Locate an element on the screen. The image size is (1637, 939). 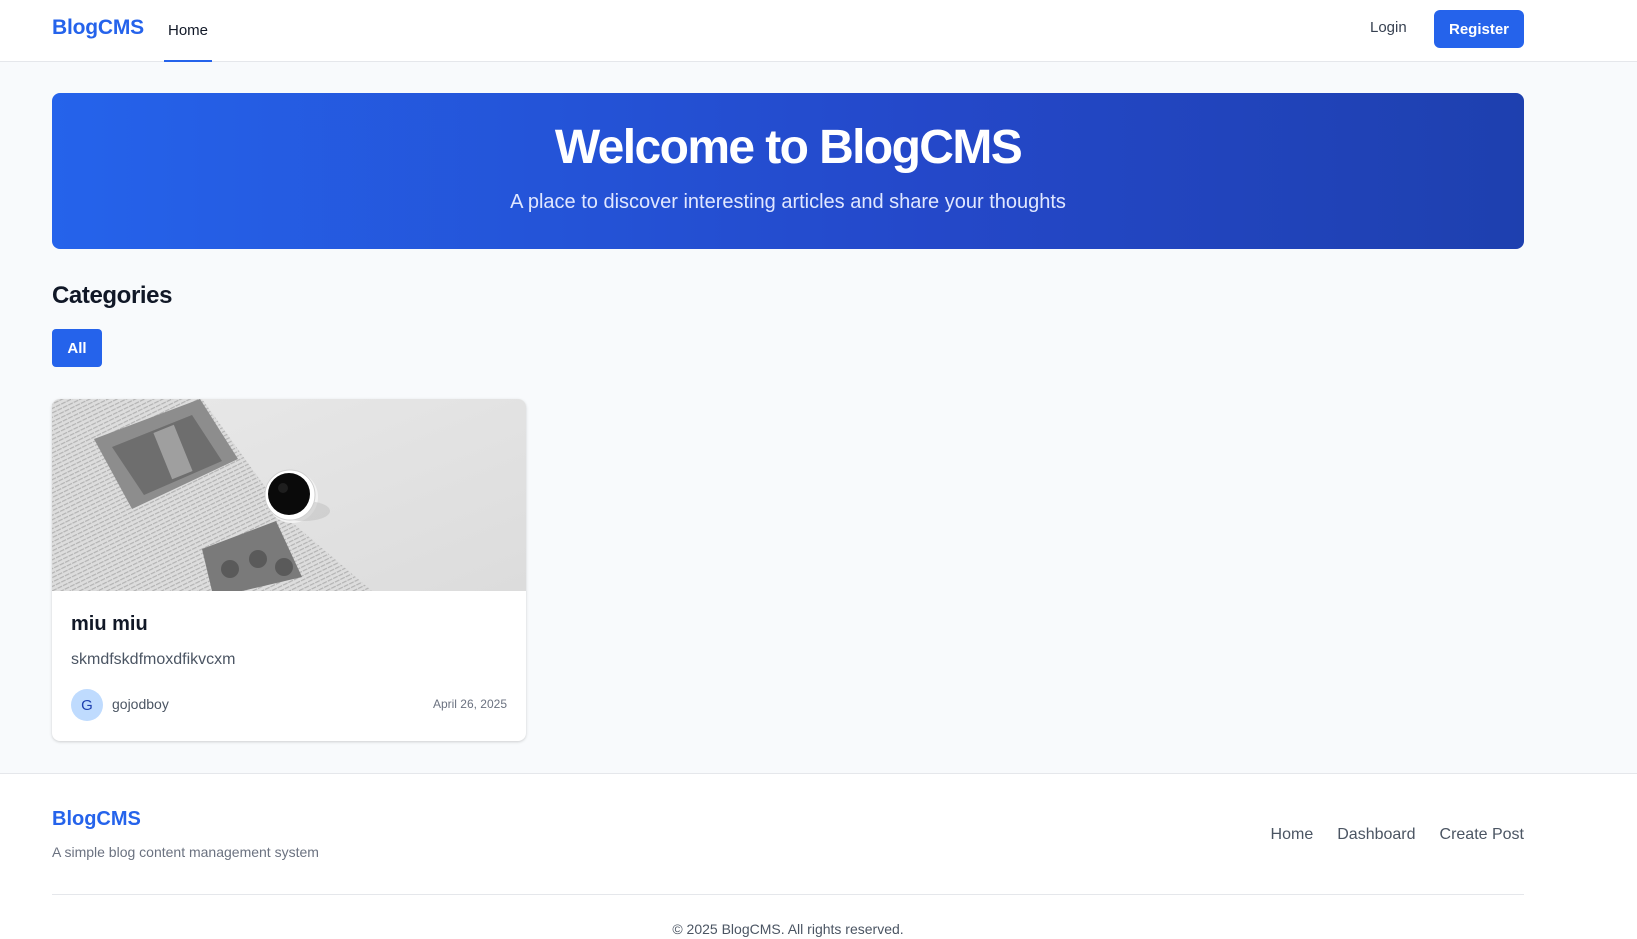
categories-heading: Categories is located at coordinates (112, 295).